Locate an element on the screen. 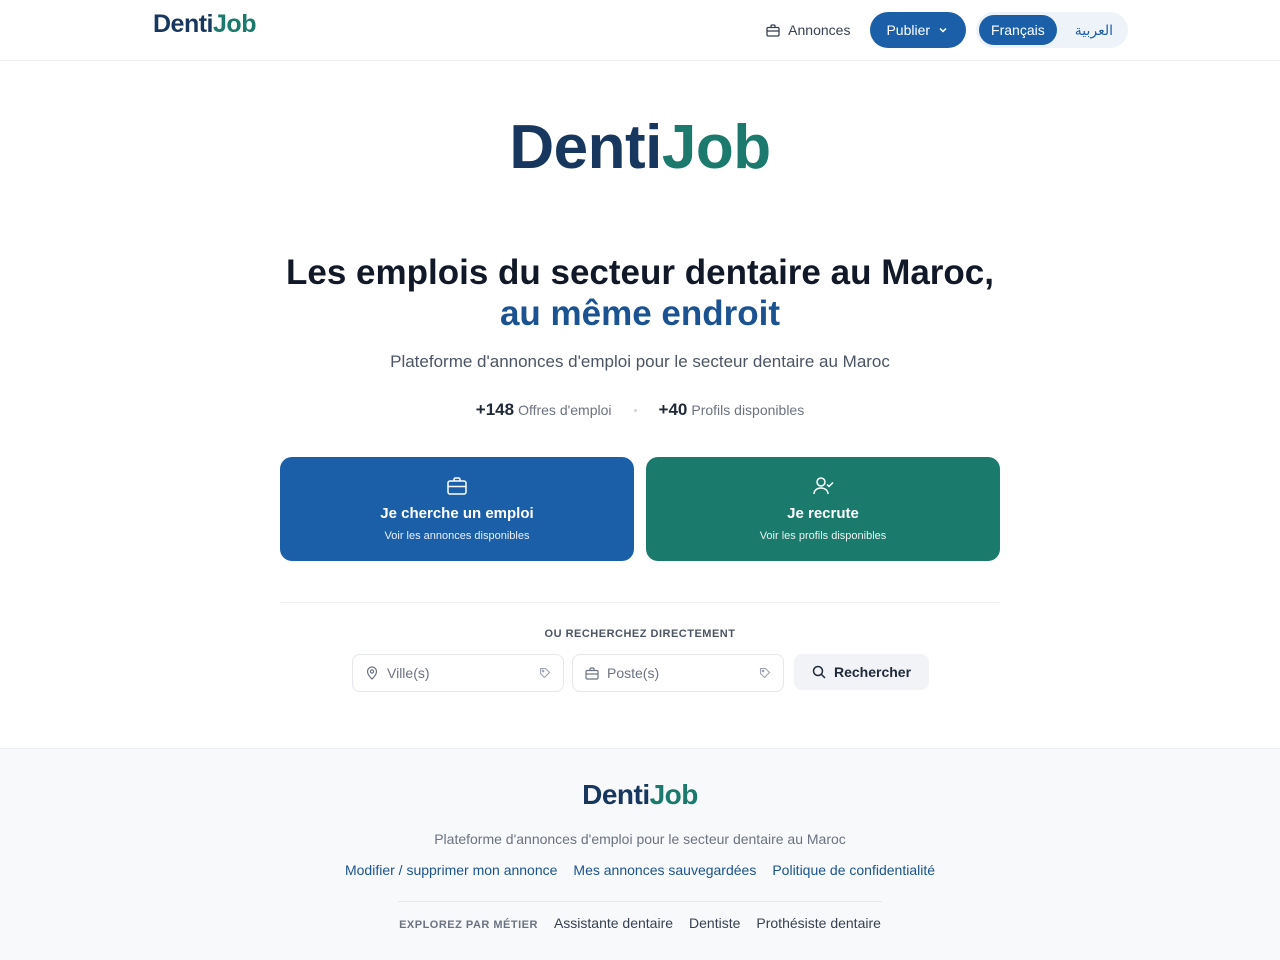 This screenshot has width=1280, height=960. logo-jo: Jo is located at coordinates (227, 24).